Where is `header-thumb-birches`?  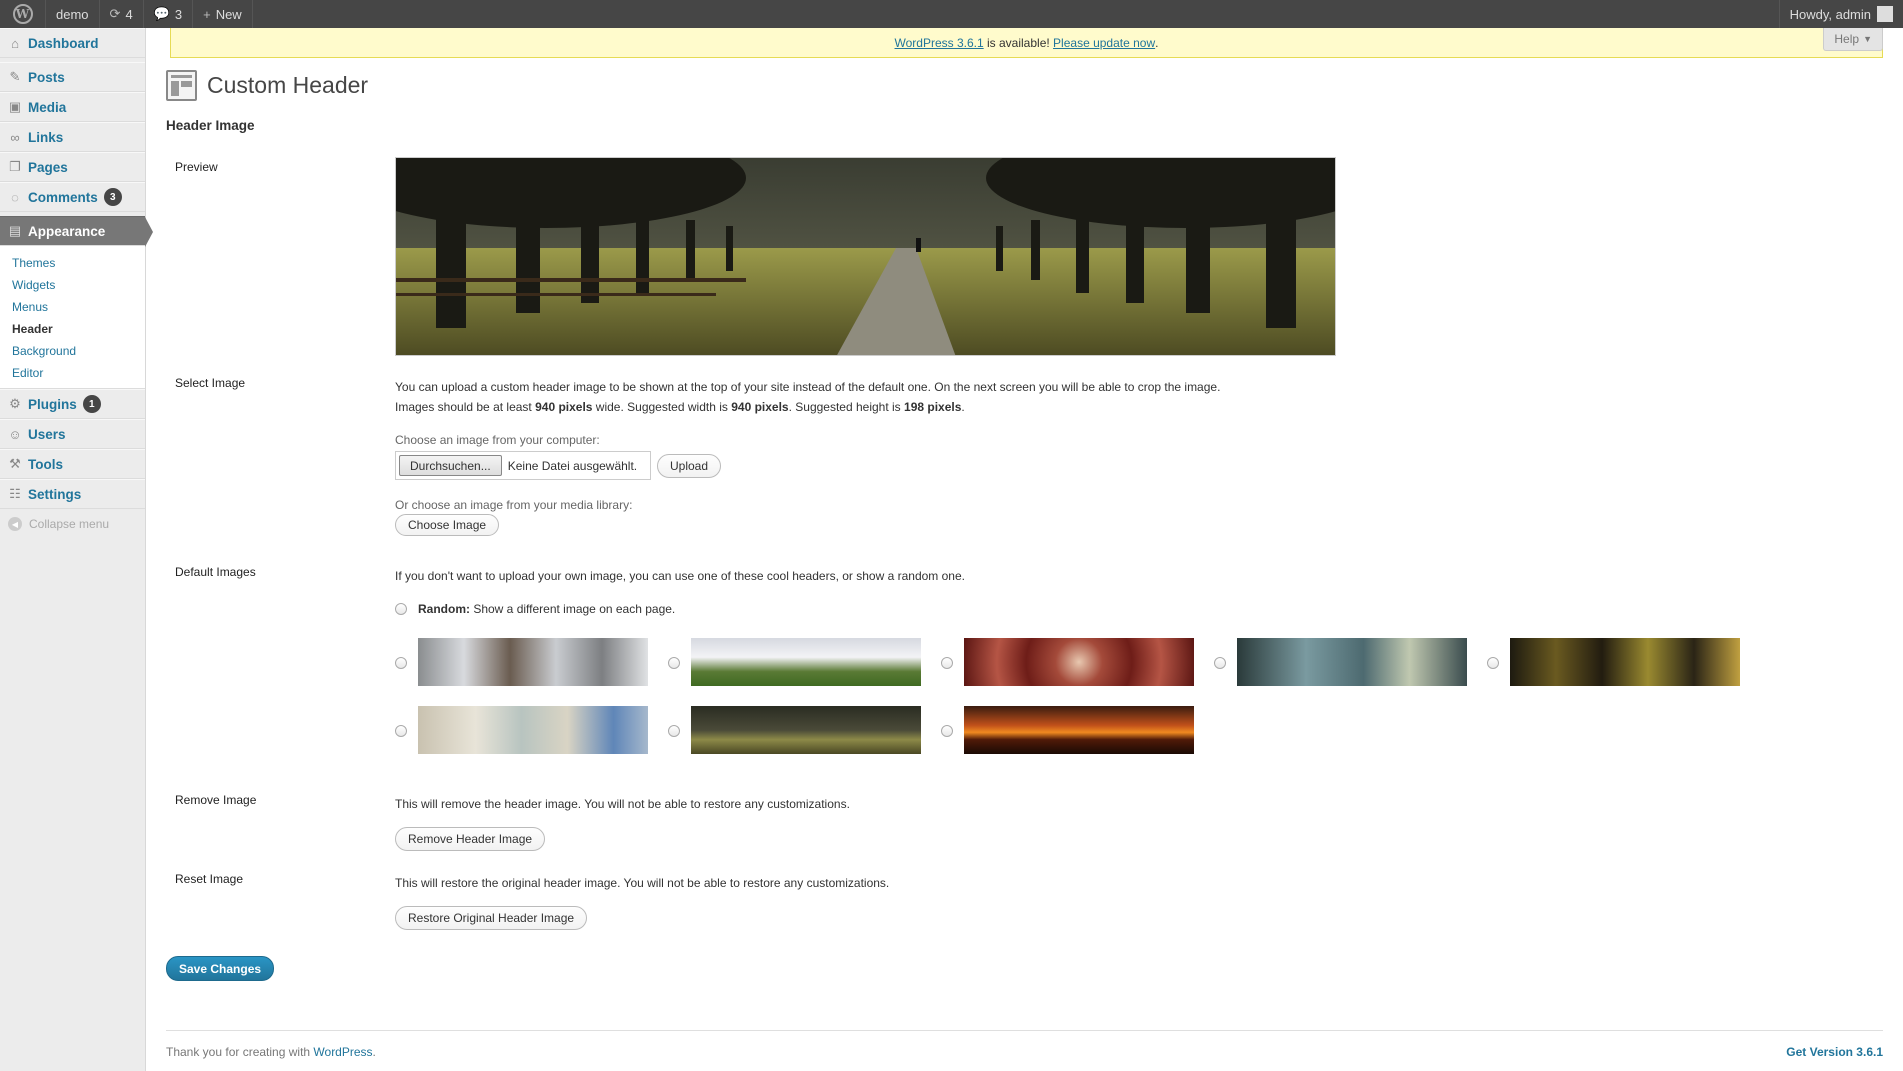 header-thumb-birches is located at coordinates (533, 662).